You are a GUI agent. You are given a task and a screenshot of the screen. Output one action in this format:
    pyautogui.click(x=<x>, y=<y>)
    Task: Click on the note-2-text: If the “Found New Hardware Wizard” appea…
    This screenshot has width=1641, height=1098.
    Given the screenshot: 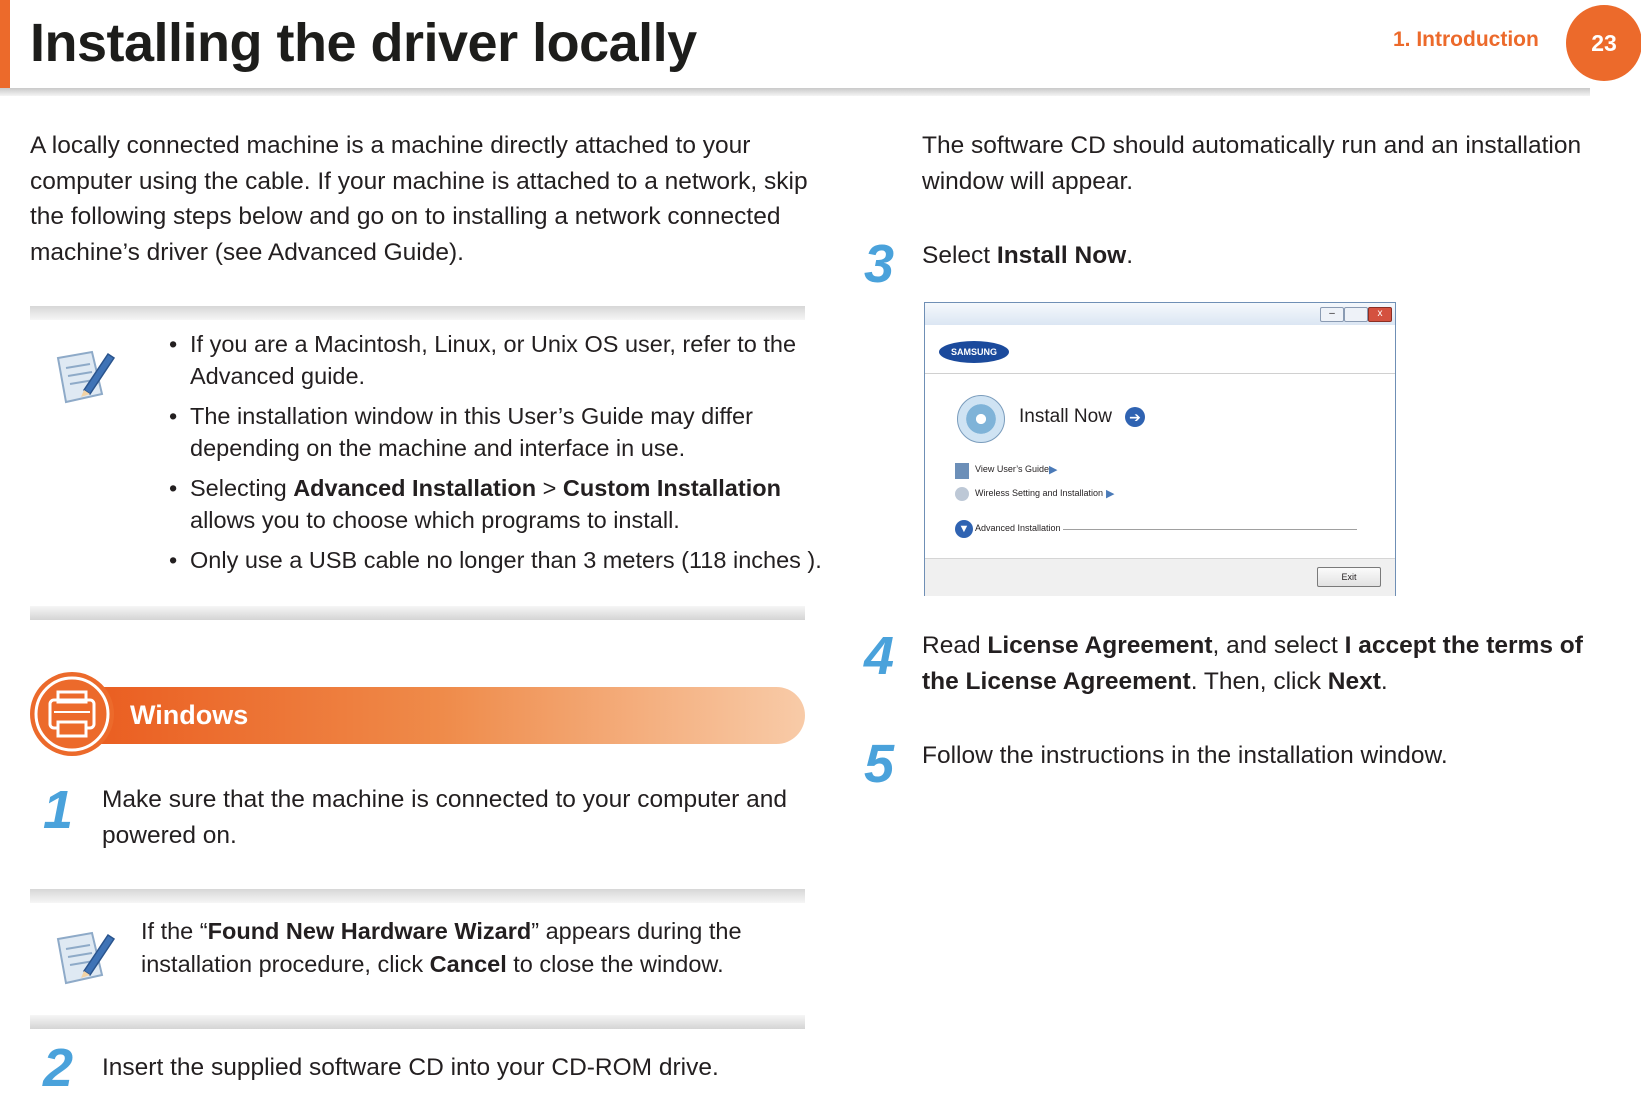 What is the action you would take?
    pyautogui.click(x=441, y=947)
    